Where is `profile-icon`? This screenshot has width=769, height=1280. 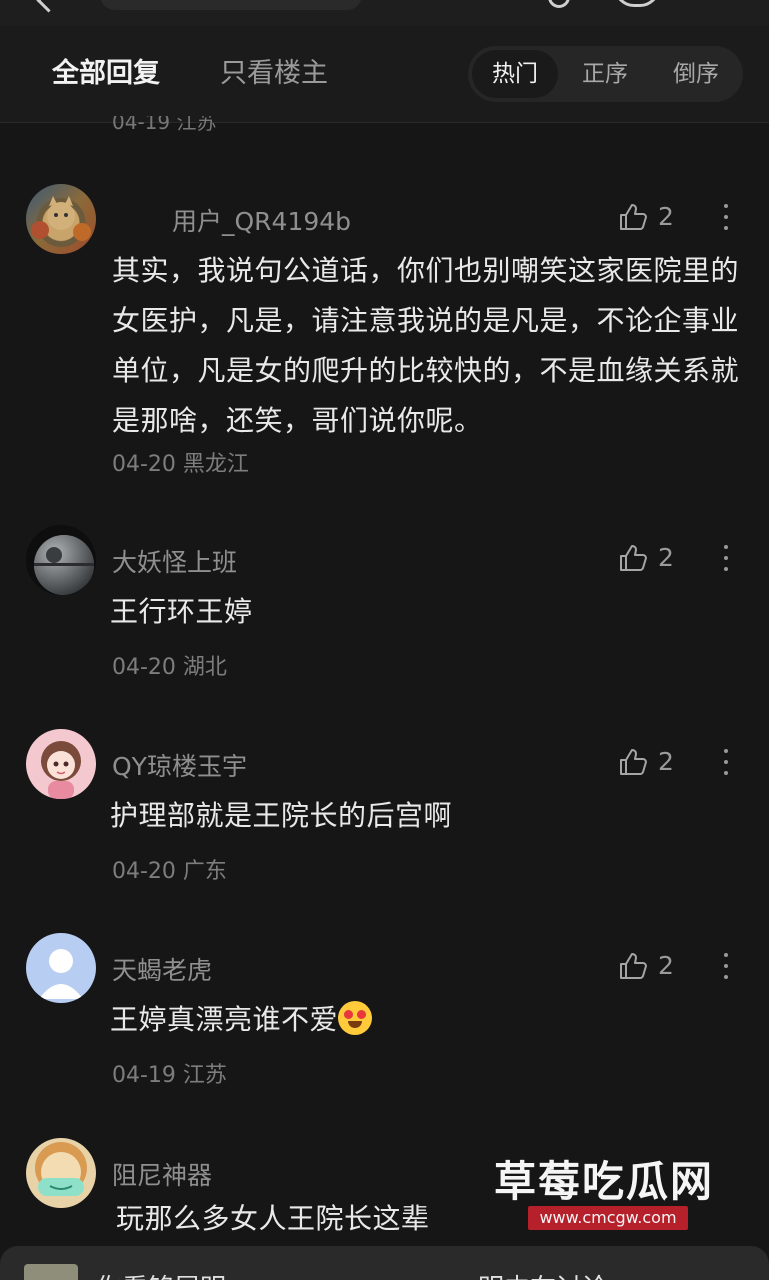
profile-icon is located at coordinates (637, 3).